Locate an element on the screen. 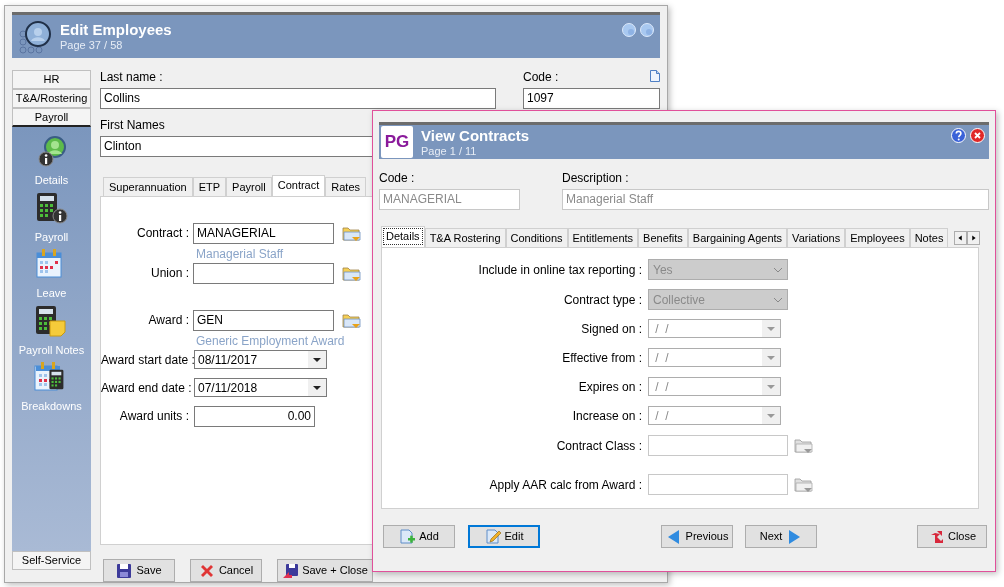 The height and width of the screenshot is (587, 1004). field-label: Contract : is located at coordinates (162, 232).